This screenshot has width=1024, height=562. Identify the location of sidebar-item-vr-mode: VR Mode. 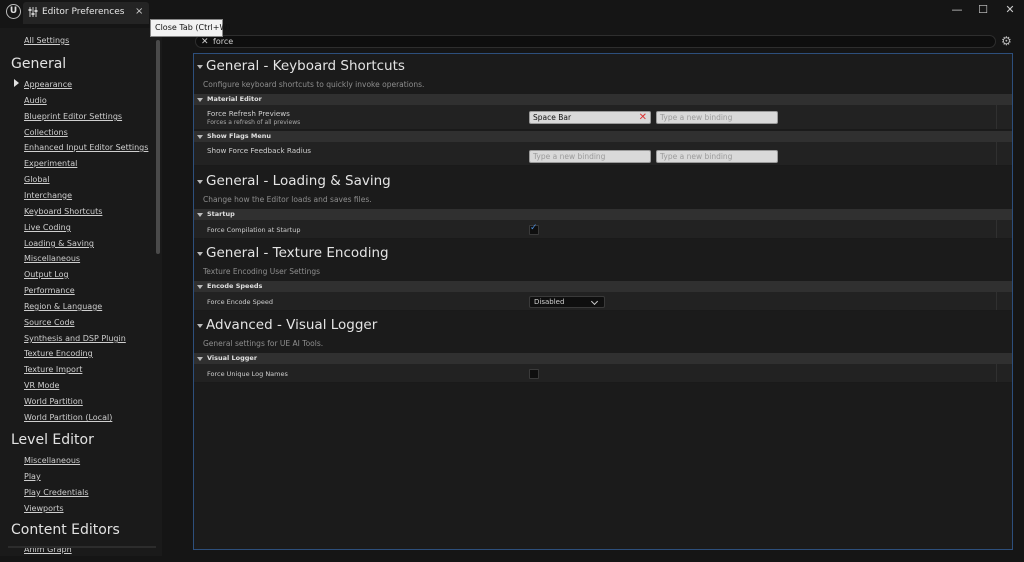
(41, 385).